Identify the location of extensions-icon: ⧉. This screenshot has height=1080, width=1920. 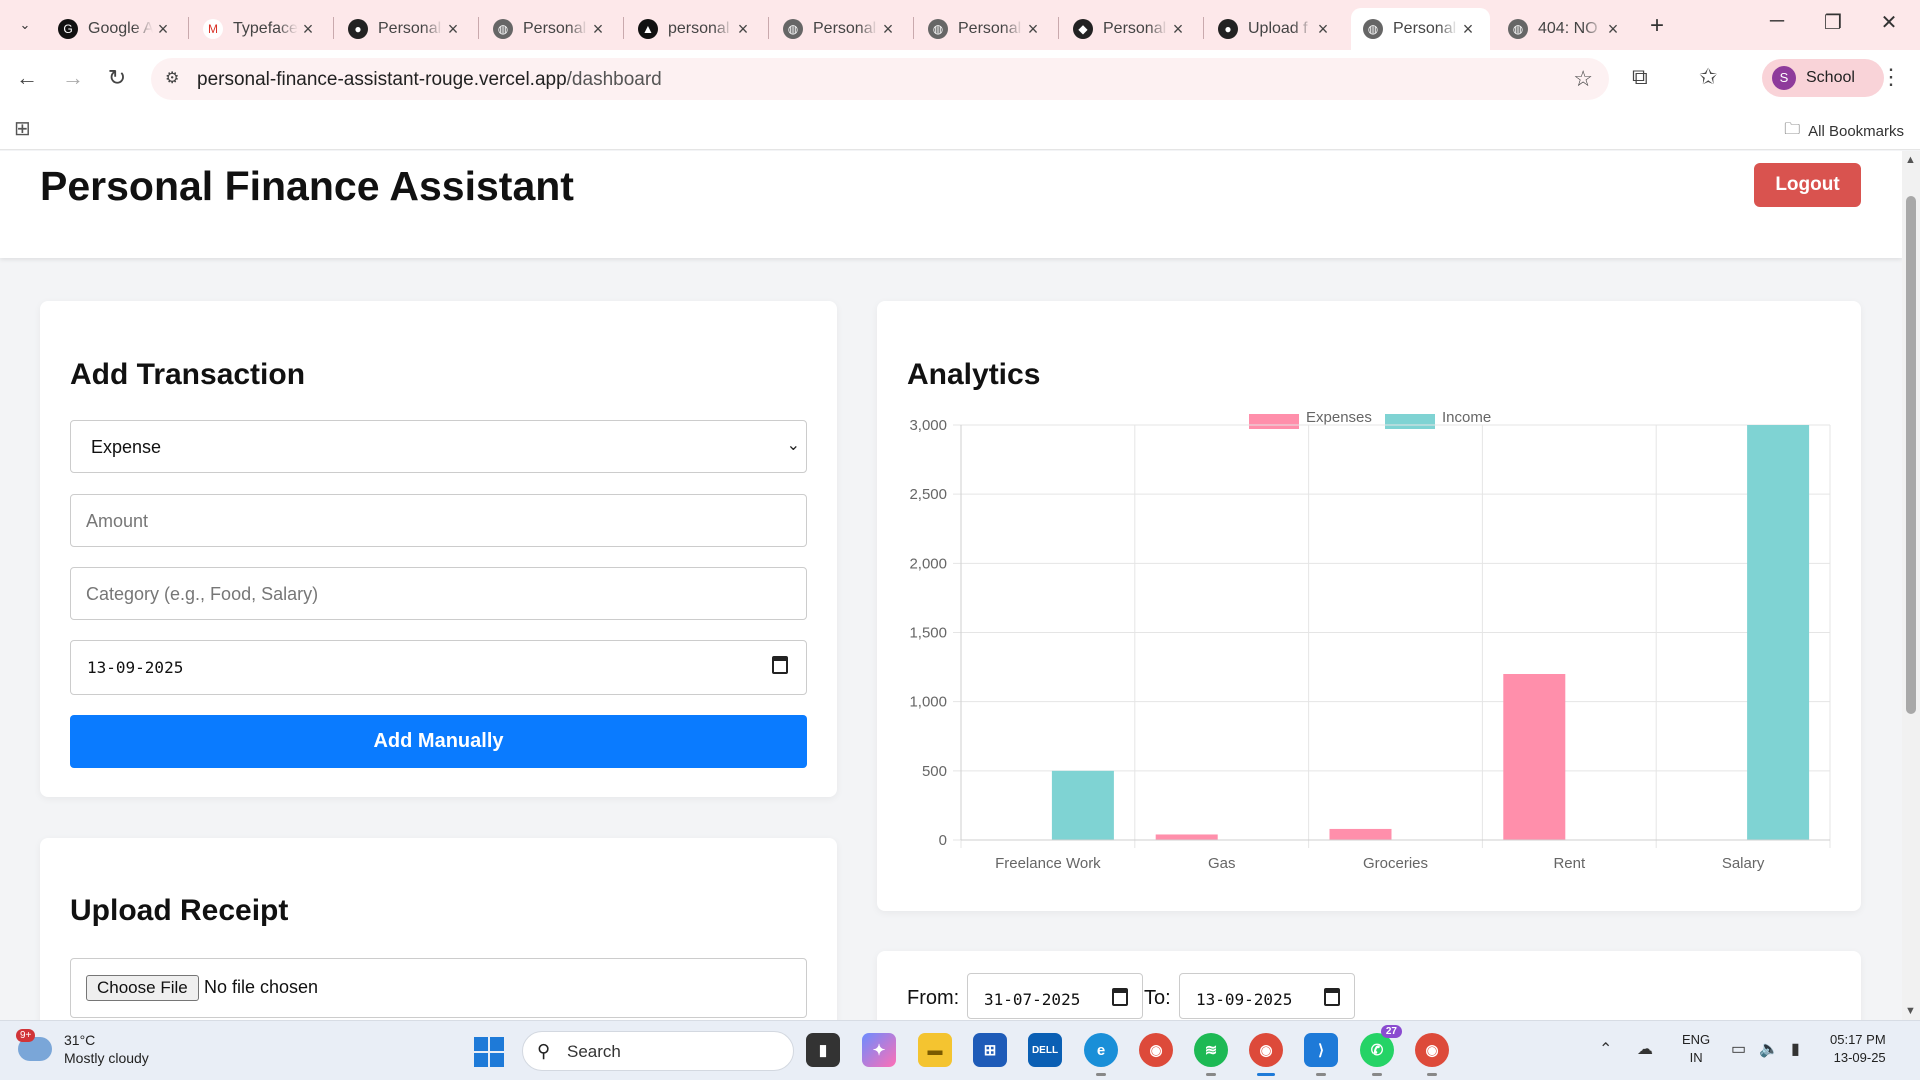
(1640, 77).